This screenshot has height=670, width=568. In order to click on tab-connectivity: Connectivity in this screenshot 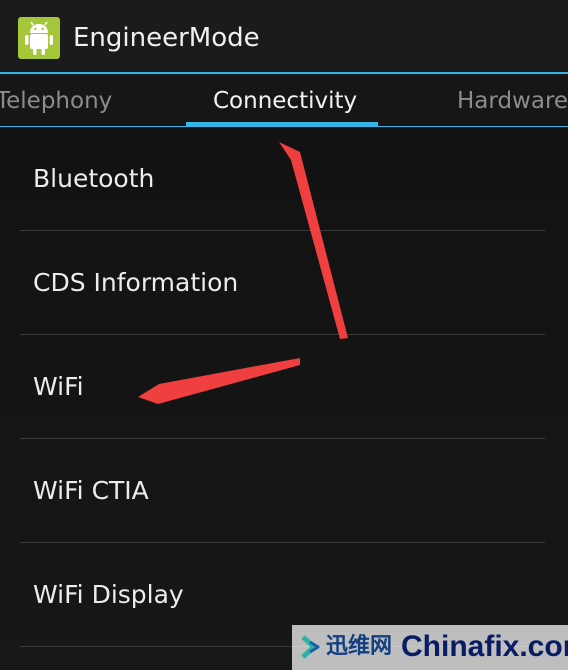, I will do `click(285, 101)`.